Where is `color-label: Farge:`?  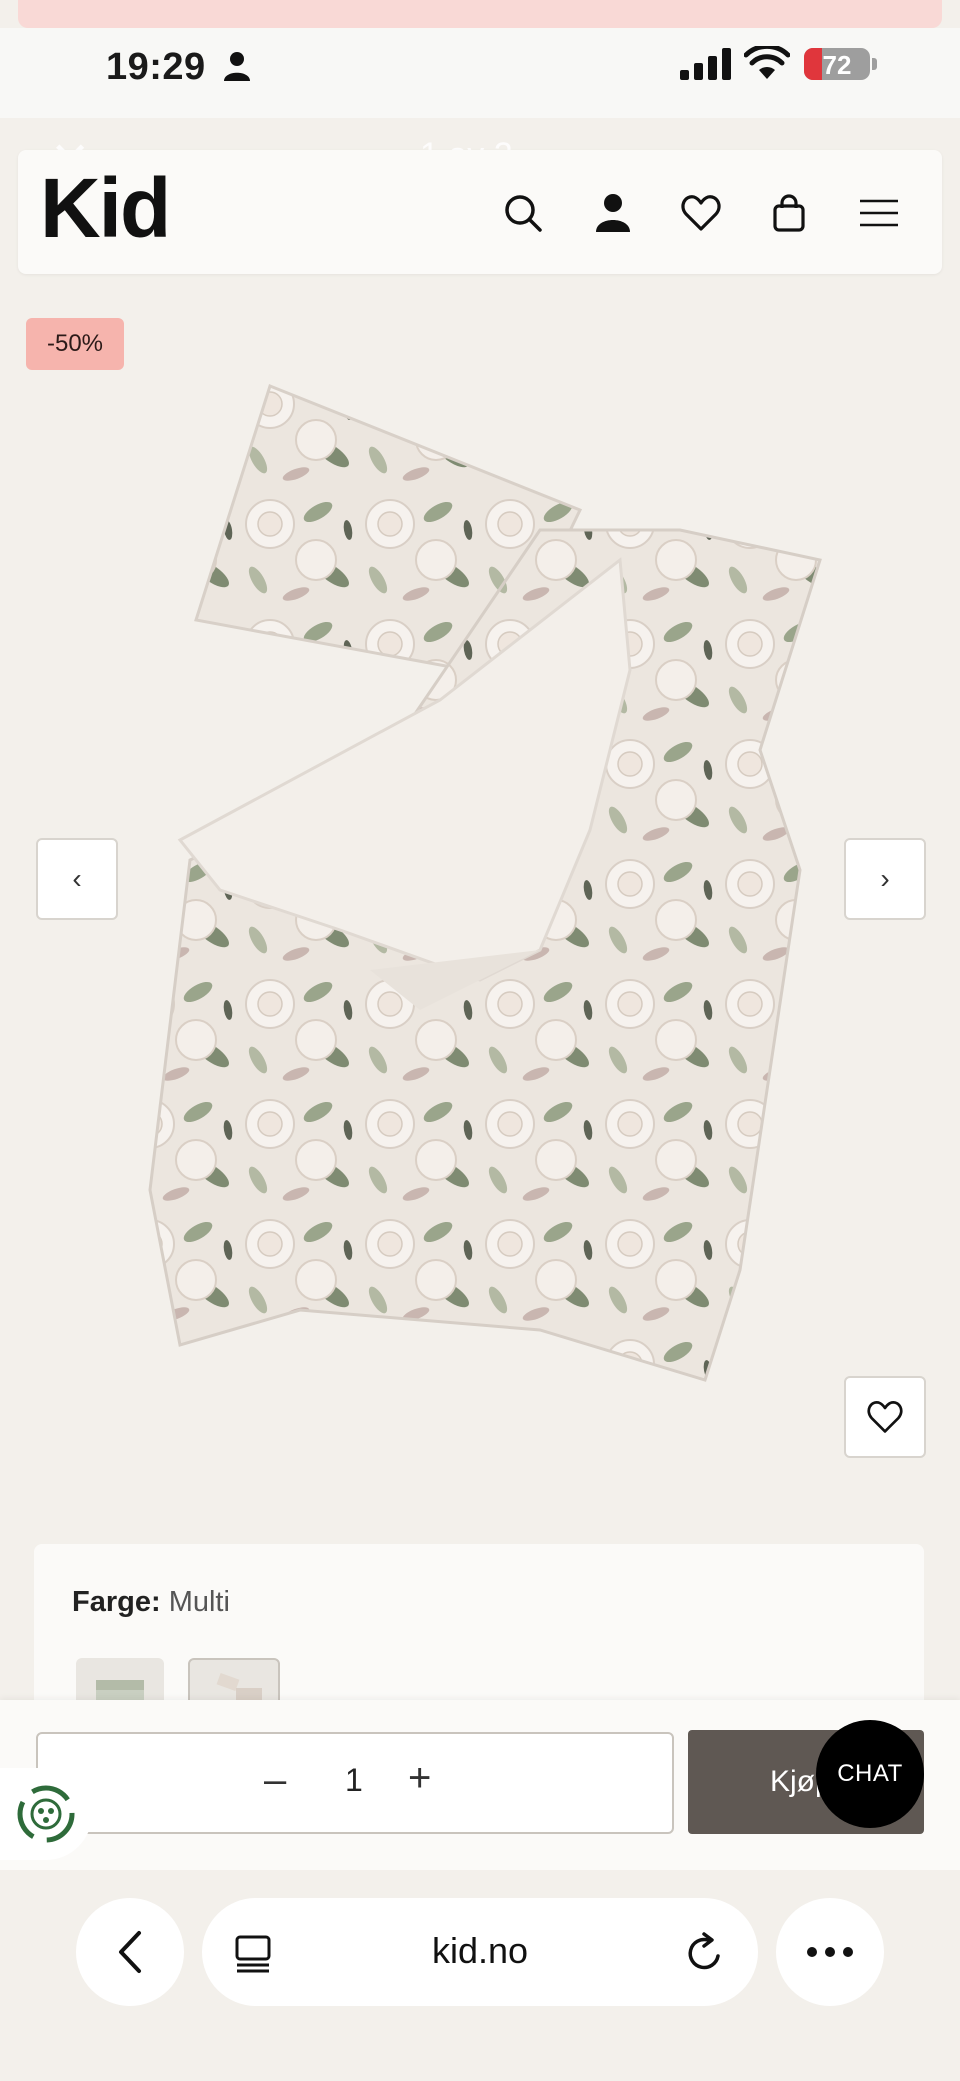
color-label: Farge: is located at coordinates (116, 1602).